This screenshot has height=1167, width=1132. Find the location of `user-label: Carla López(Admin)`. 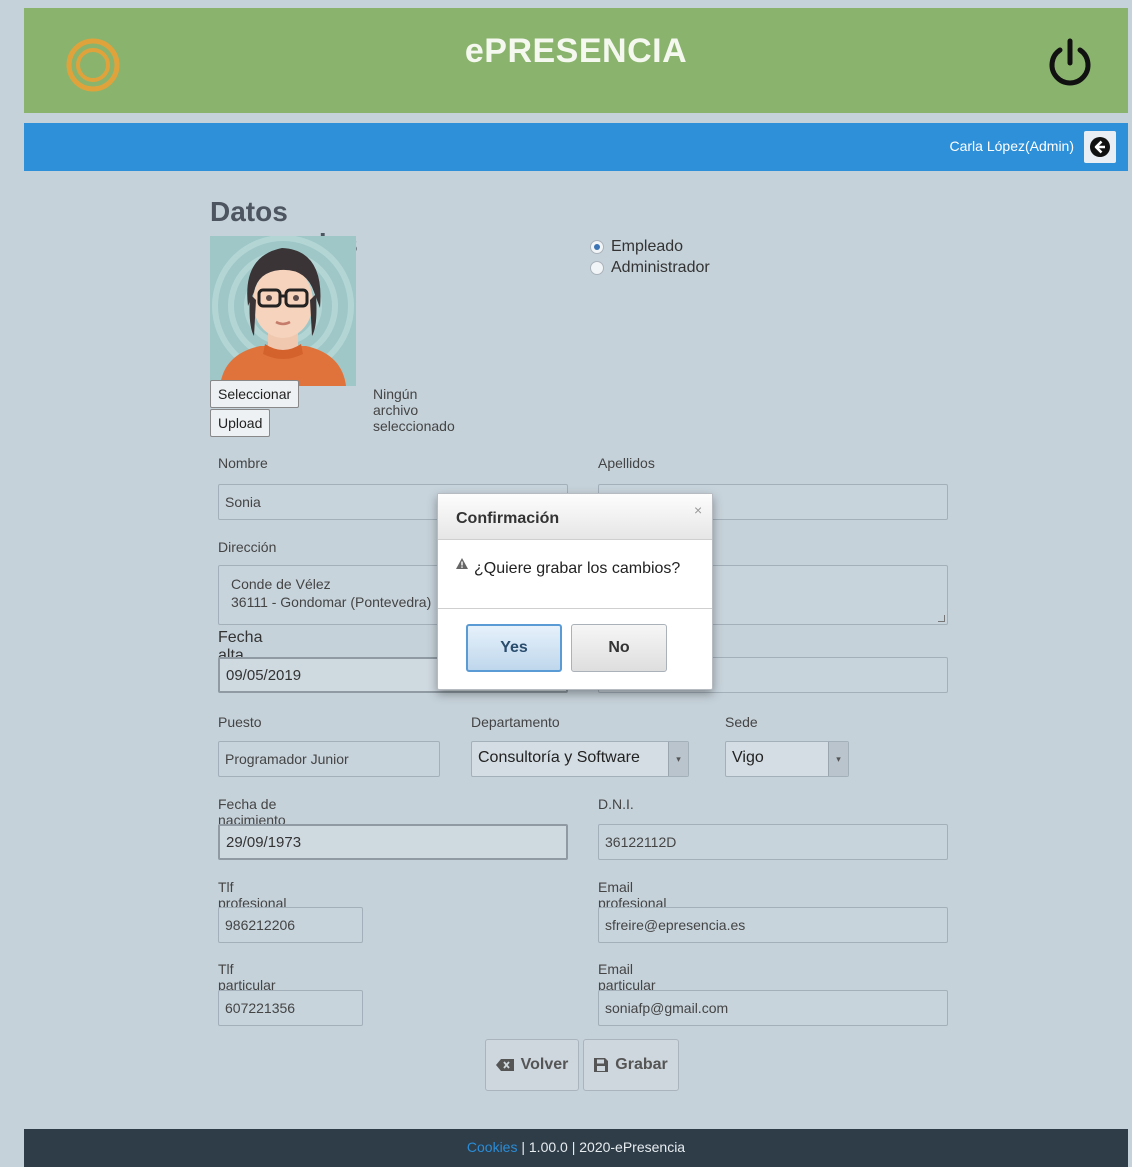

user-label: Carla López(Admin) is located at coordinates (1012, 146).